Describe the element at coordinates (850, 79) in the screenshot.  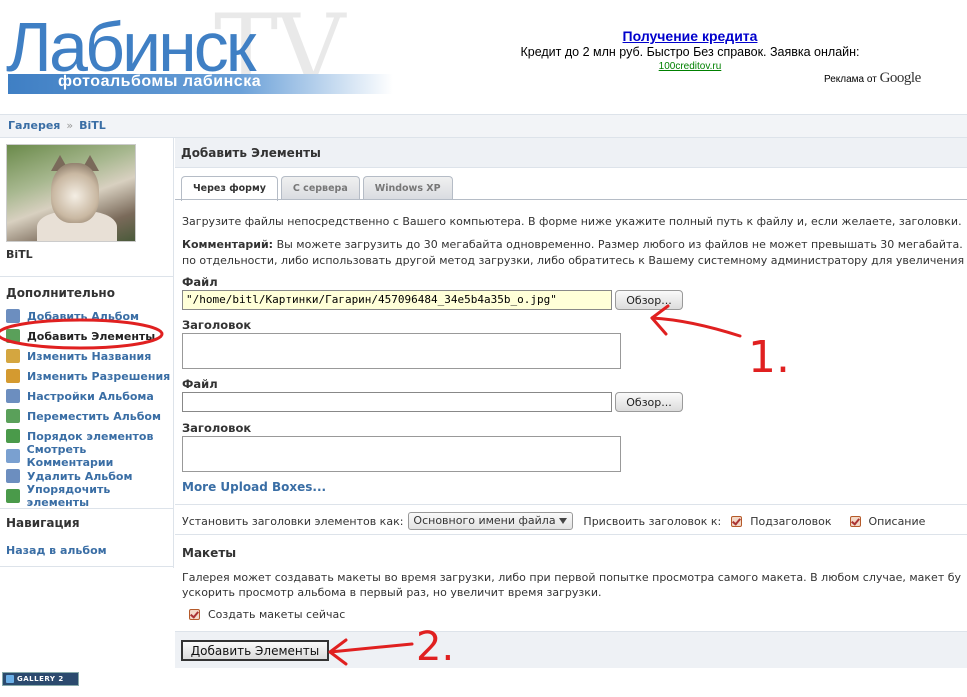
I see `ads-by-label: Реклама от` at that location.